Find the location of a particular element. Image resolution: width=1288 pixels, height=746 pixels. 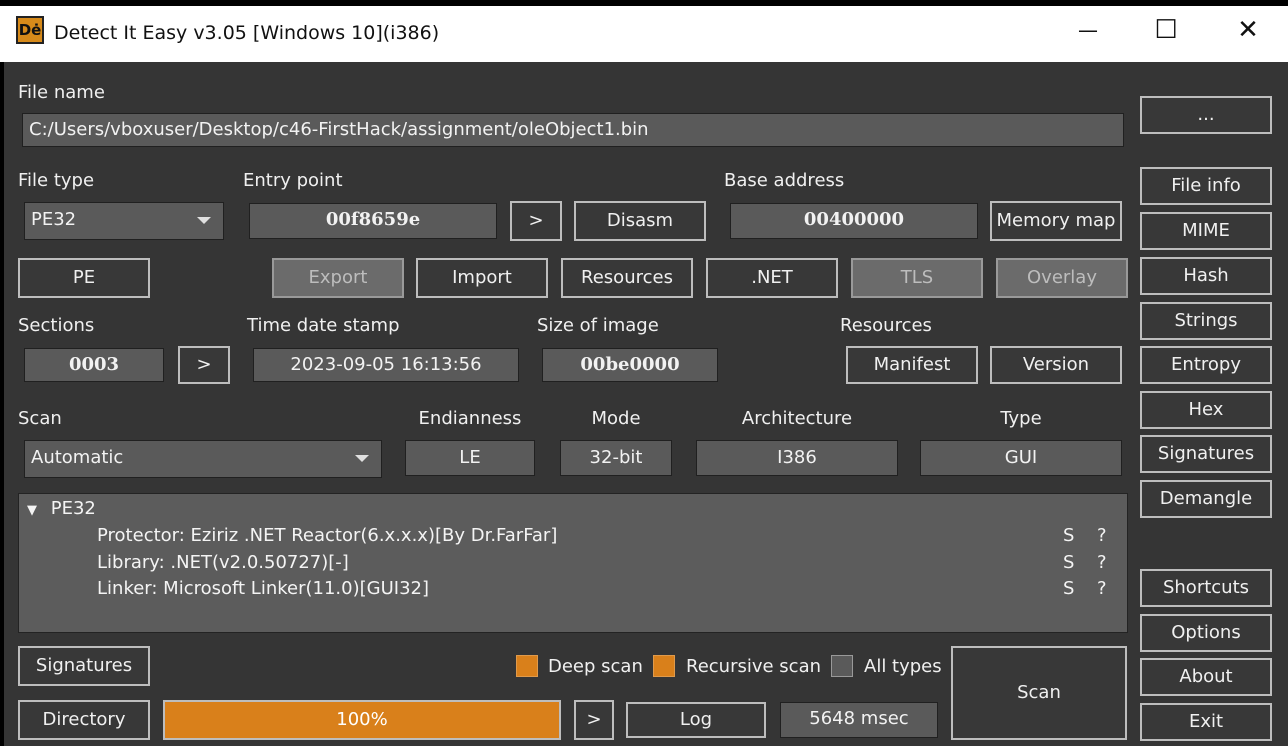

file-type-label: File type is located at coordinates (56, 180).